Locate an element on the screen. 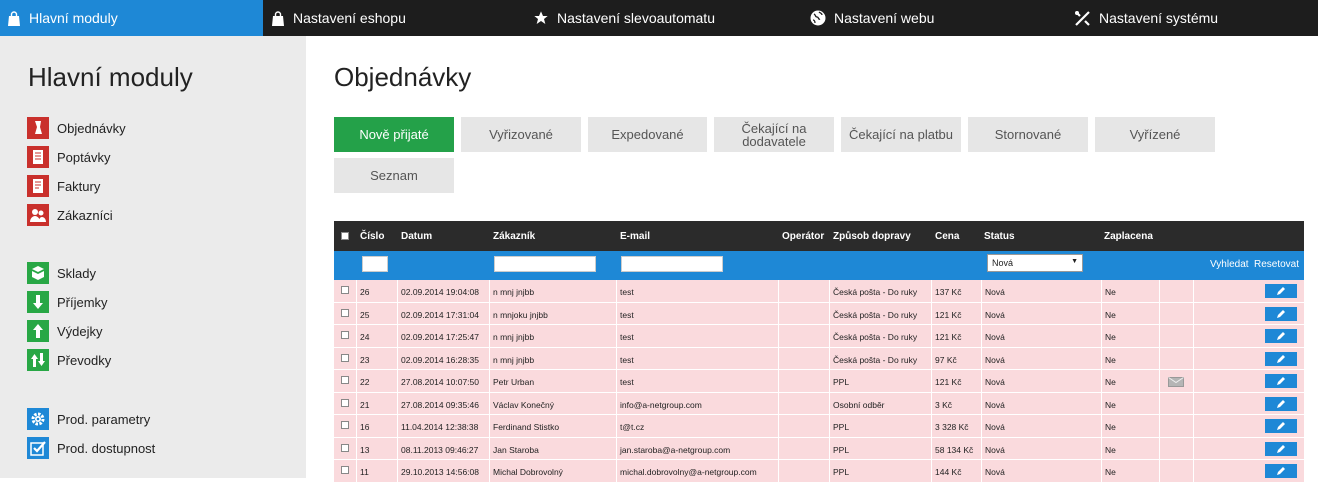 This screenshot has height=483, width=1318. sidebar-item-prod-dostupnost: Prod. dostupnost is located at coordinates (91, 448).